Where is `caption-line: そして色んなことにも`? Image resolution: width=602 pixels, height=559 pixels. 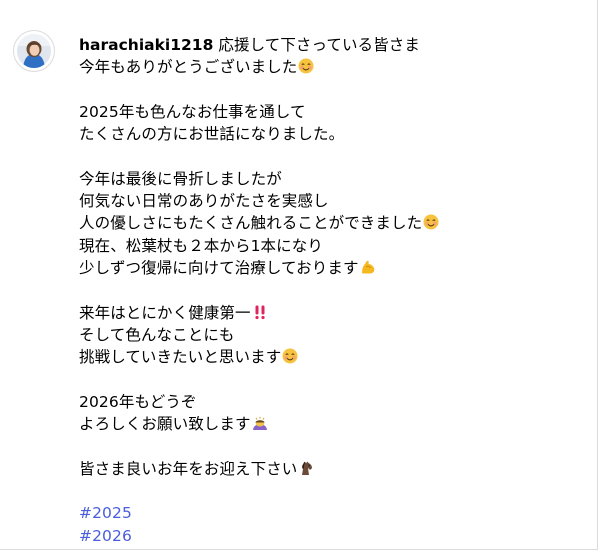
caption-line: そして色んなことにも is located at coordinates (157, 334).